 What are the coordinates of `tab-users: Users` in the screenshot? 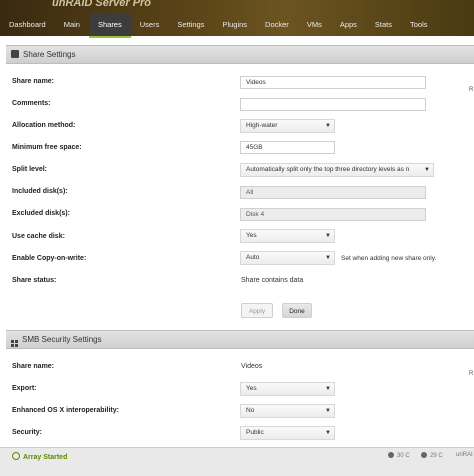 It's located at (150, 25).